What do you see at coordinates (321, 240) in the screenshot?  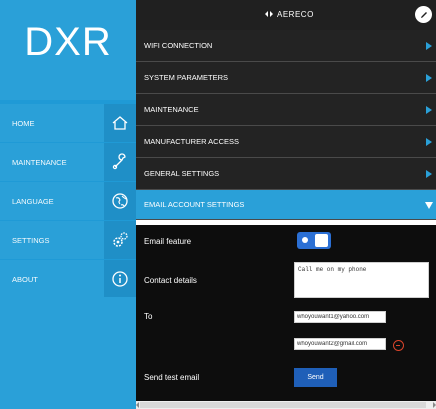 I see `toggle-knob` at bounding box center [321, 240].